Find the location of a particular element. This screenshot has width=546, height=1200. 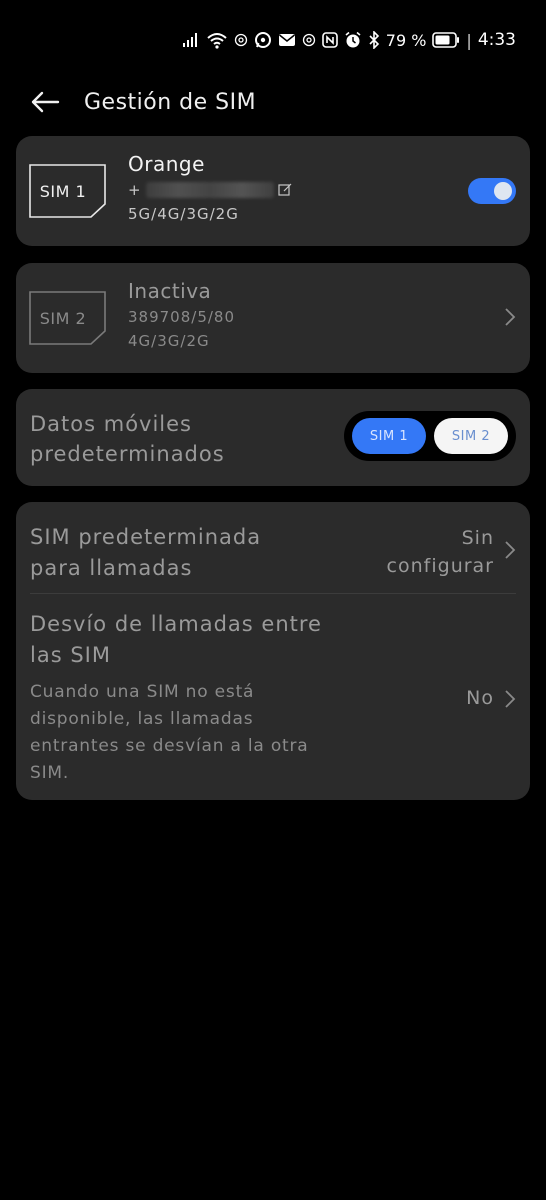

sim2-network: 4G/3G/2G is located at coordinates (169, 341).